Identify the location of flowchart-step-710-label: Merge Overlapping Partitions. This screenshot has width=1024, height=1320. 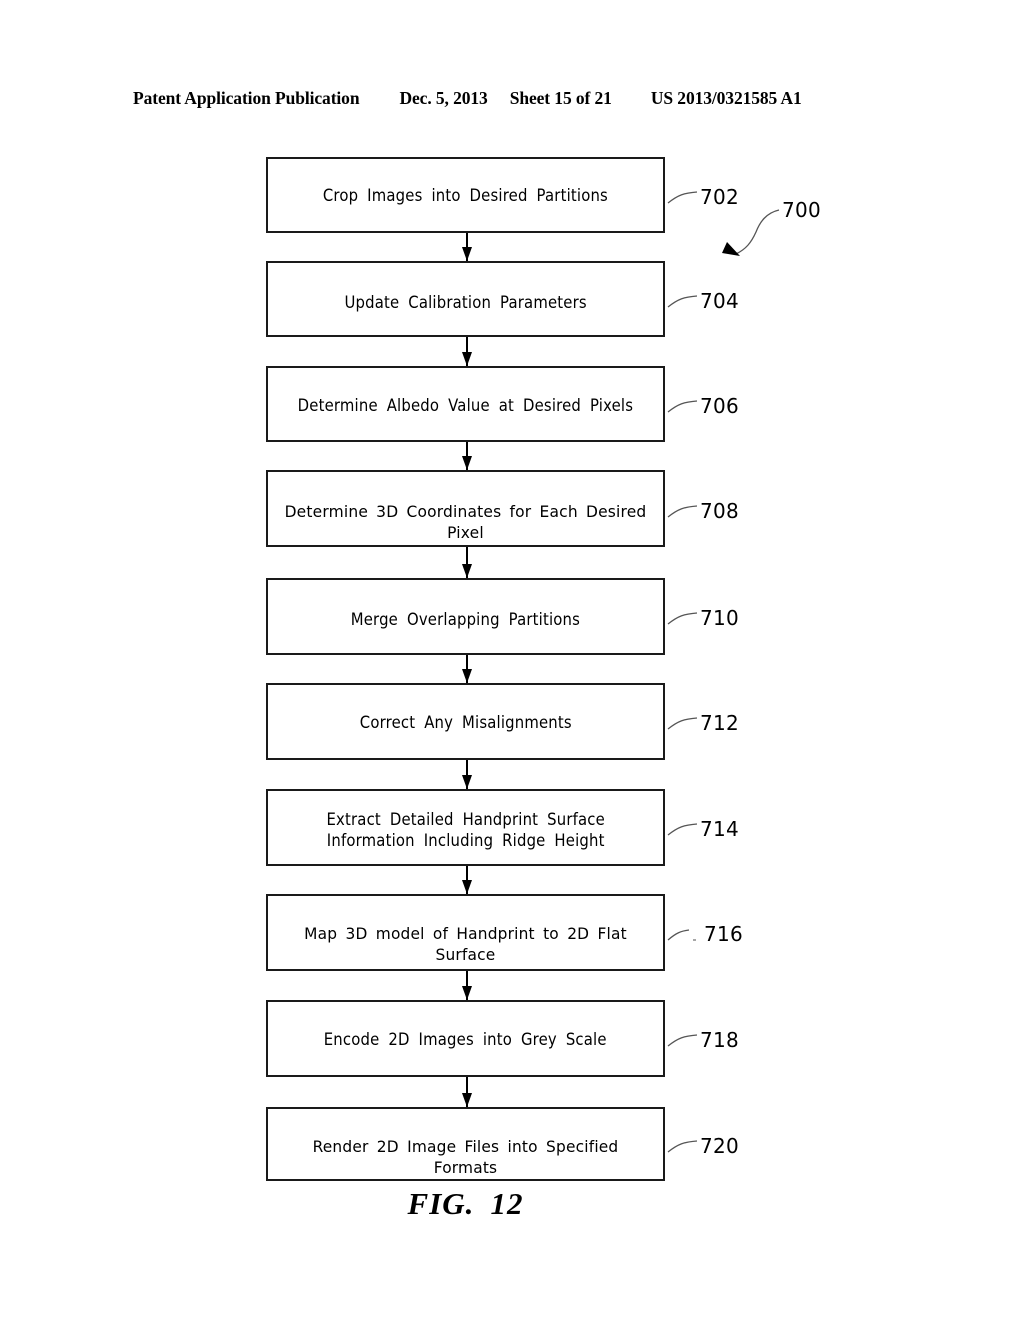
(465, 619).